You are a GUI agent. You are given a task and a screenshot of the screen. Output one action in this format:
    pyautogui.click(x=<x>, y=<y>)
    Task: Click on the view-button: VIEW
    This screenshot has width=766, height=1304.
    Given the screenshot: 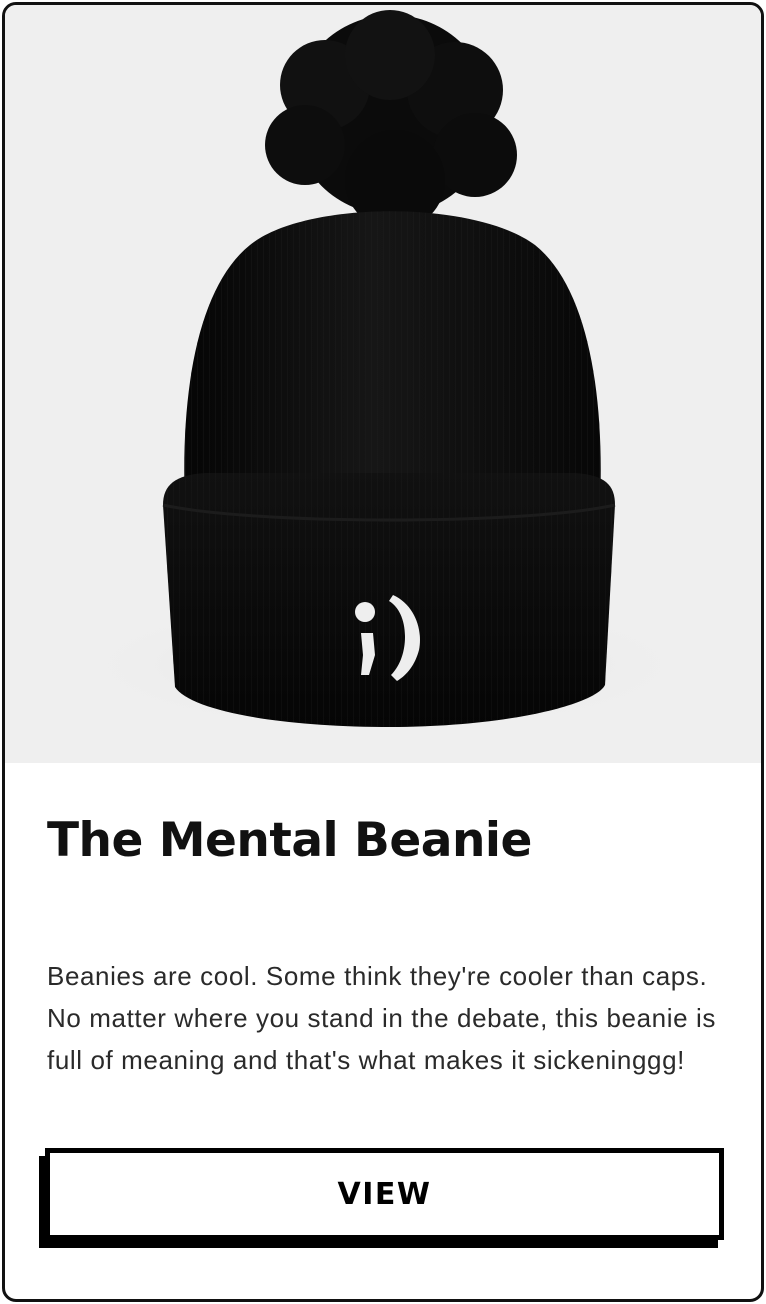 What is the action you would take?
    pyautogui.click(x=384, y=1194)
    